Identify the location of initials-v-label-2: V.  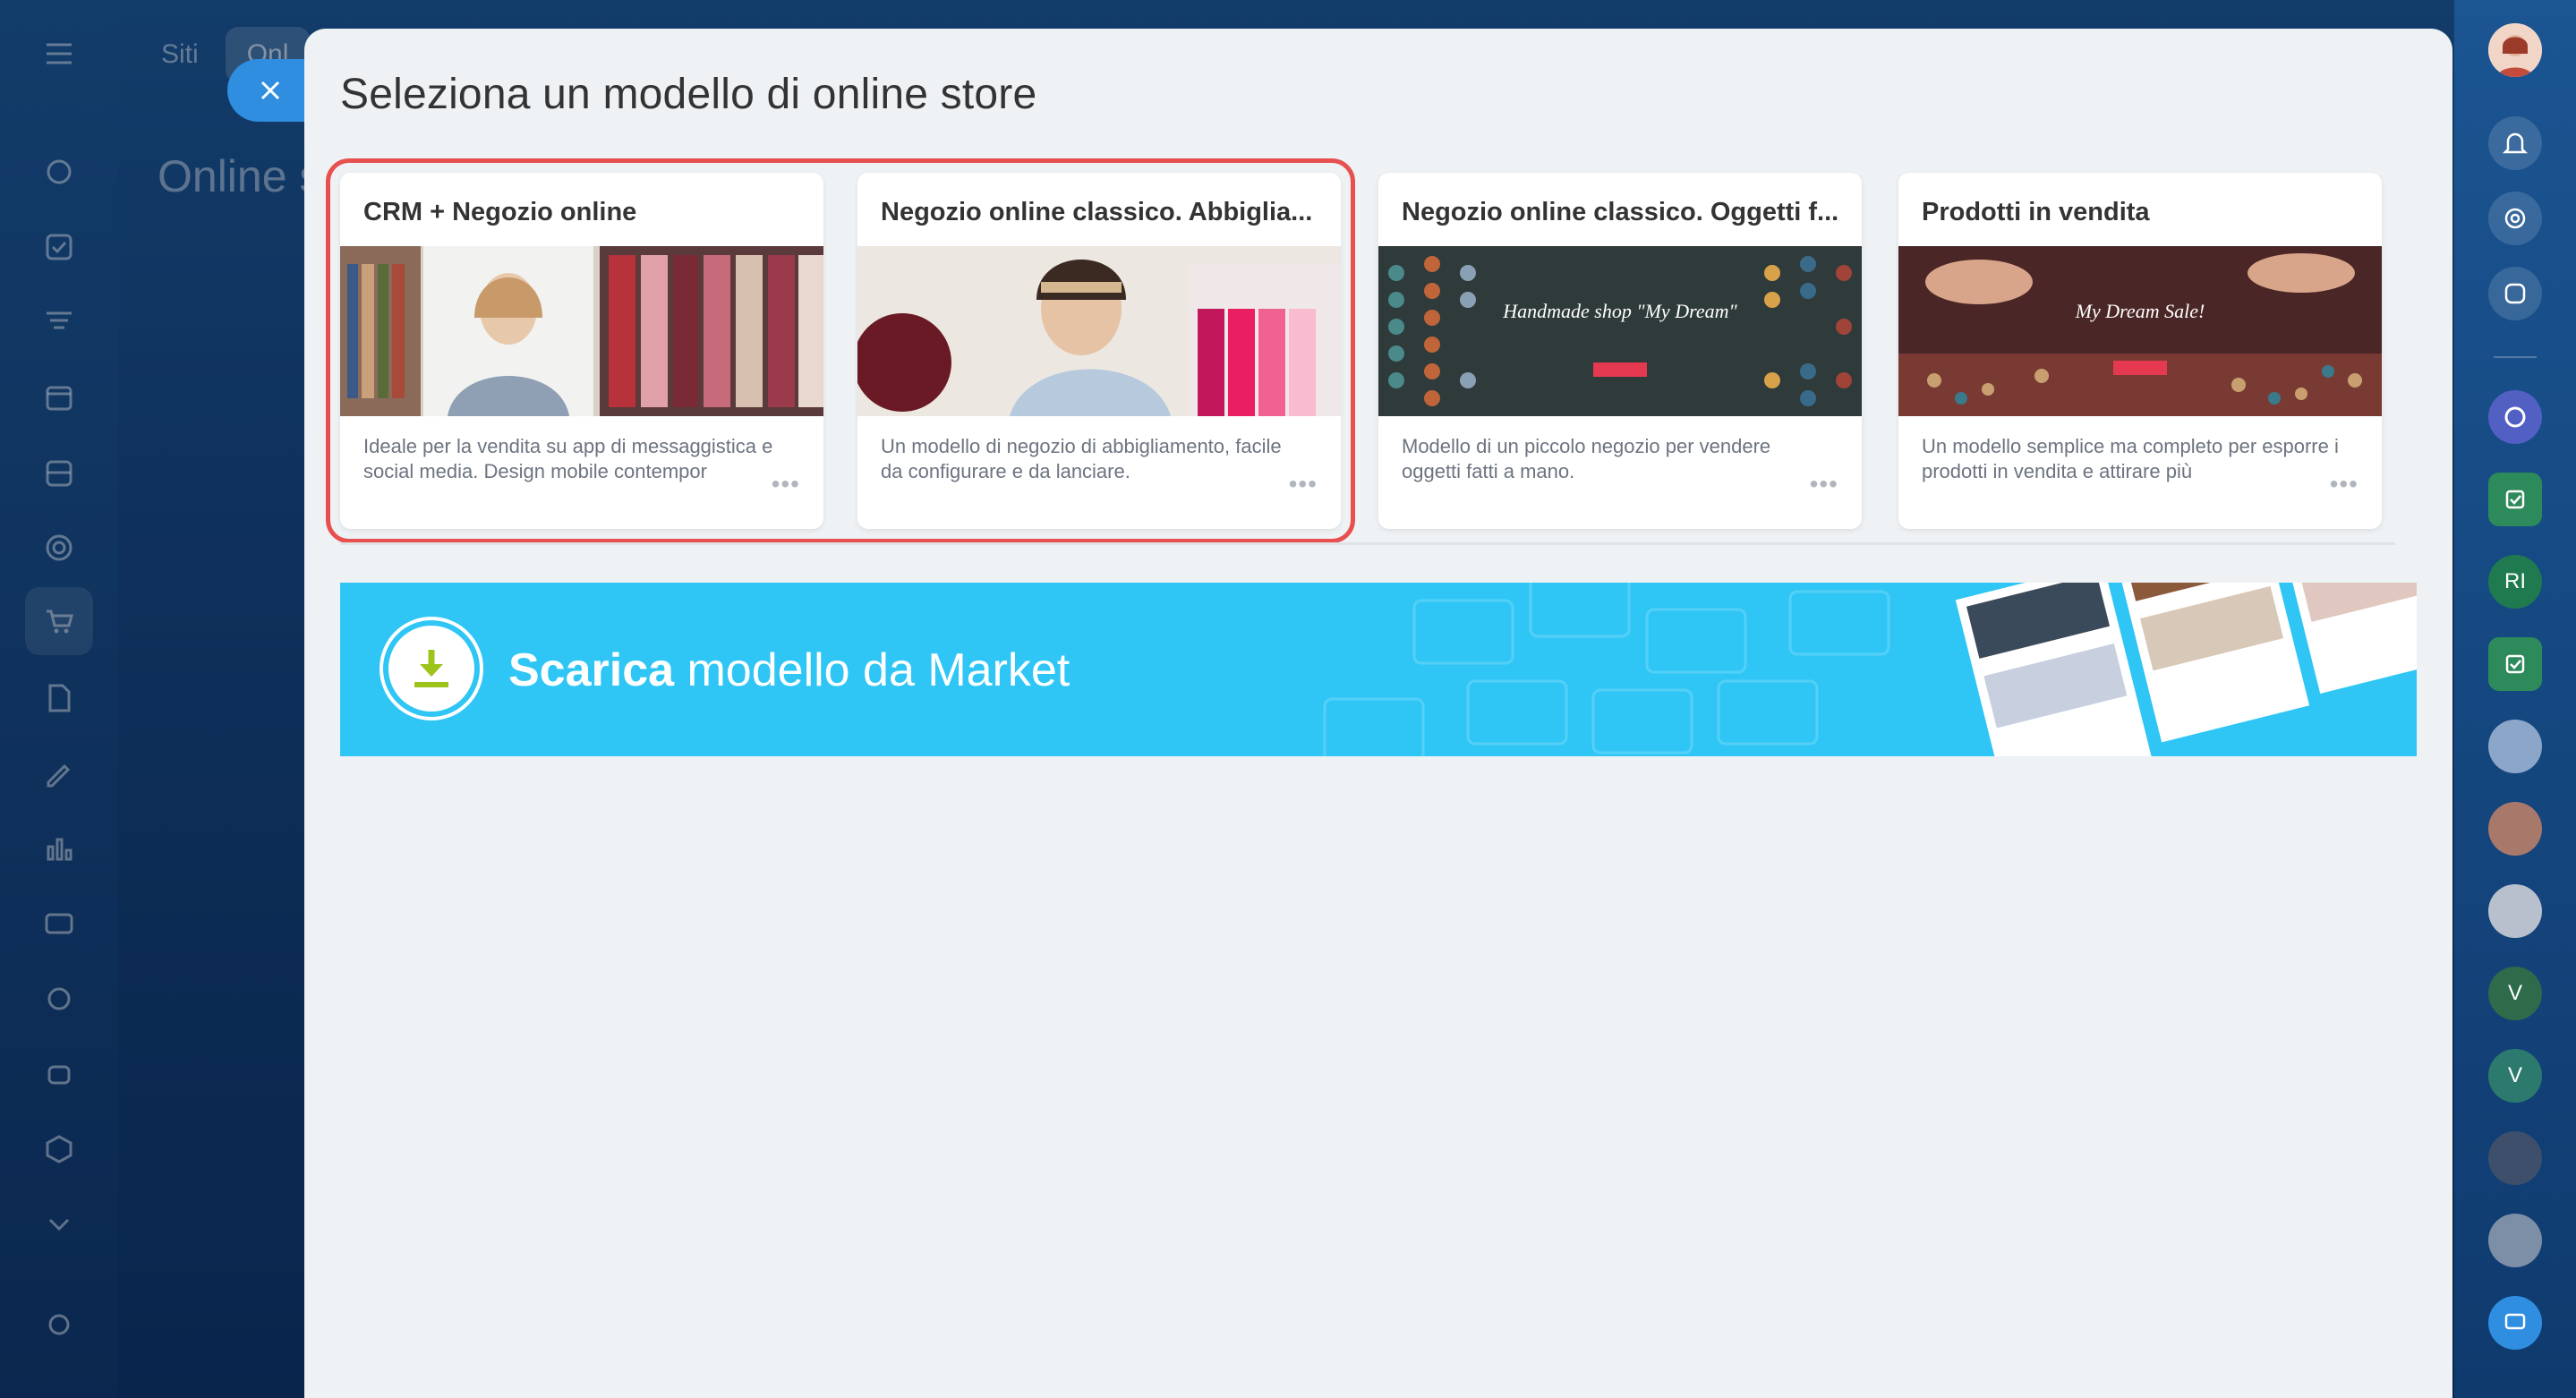
(2514, 1075).